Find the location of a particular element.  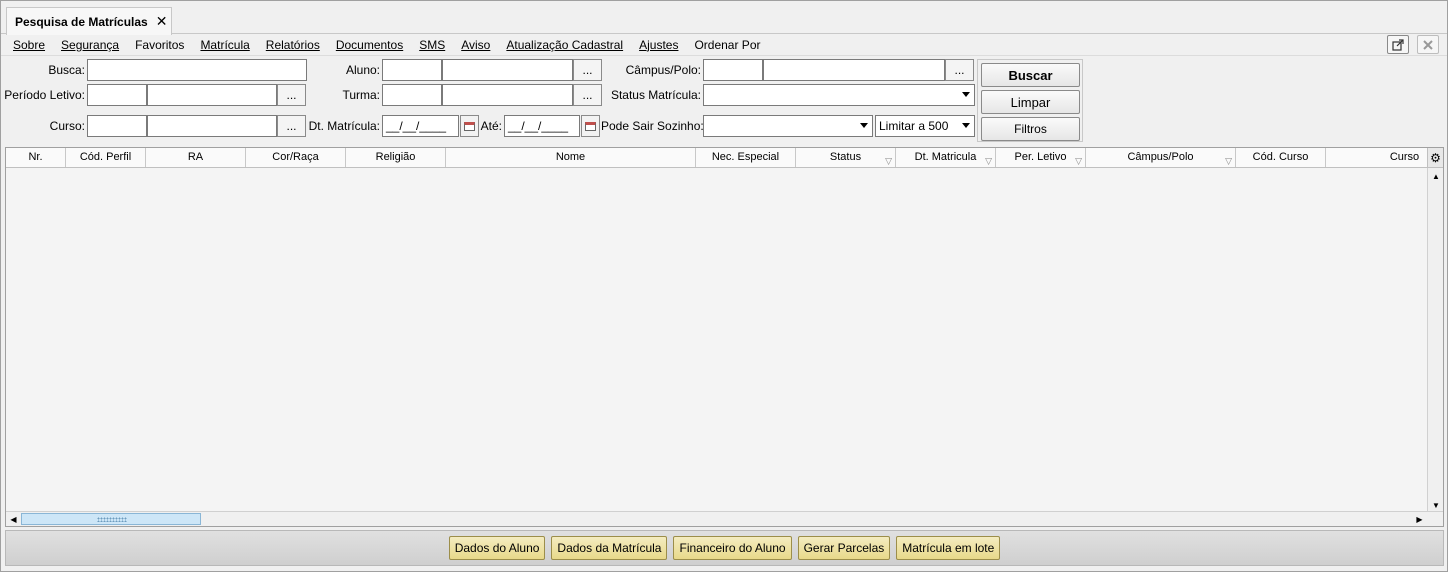

column-header-nome: Nome is located at coordinates (571, 157).